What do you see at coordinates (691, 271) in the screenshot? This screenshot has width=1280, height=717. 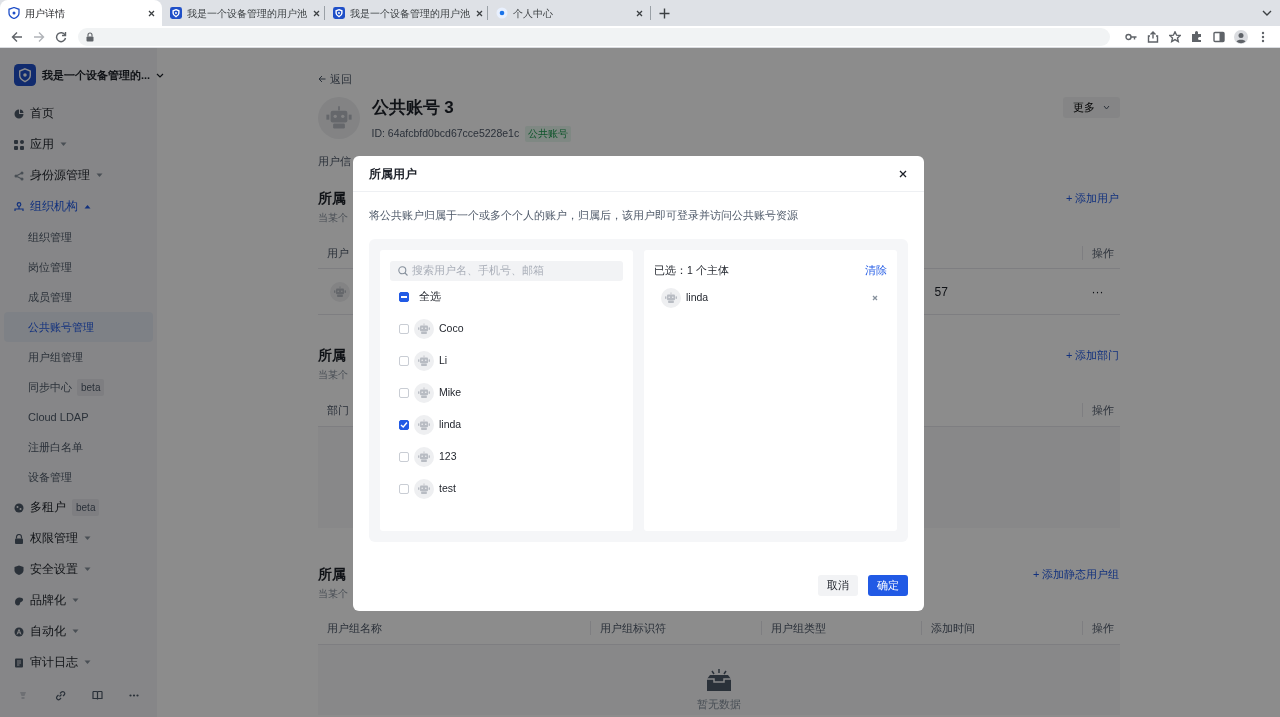 I see `selected-count: 已选：1 个主体` at bounding box center [691, 271].